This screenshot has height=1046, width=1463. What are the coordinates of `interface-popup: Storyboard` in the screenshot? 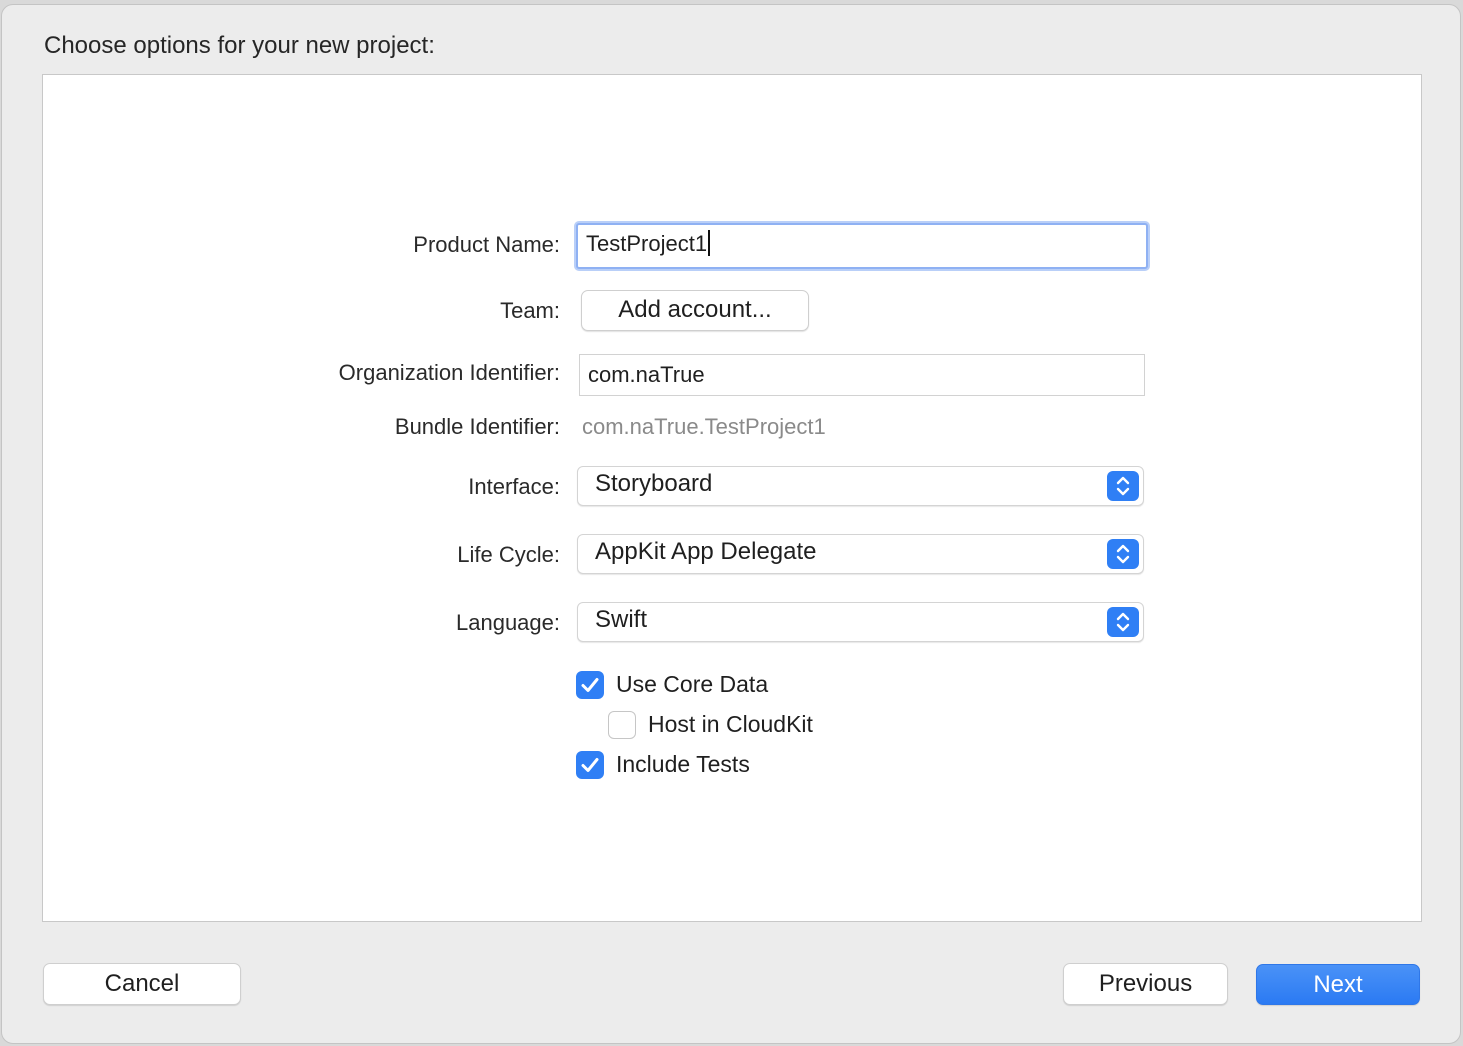 It's located at (860, 486).